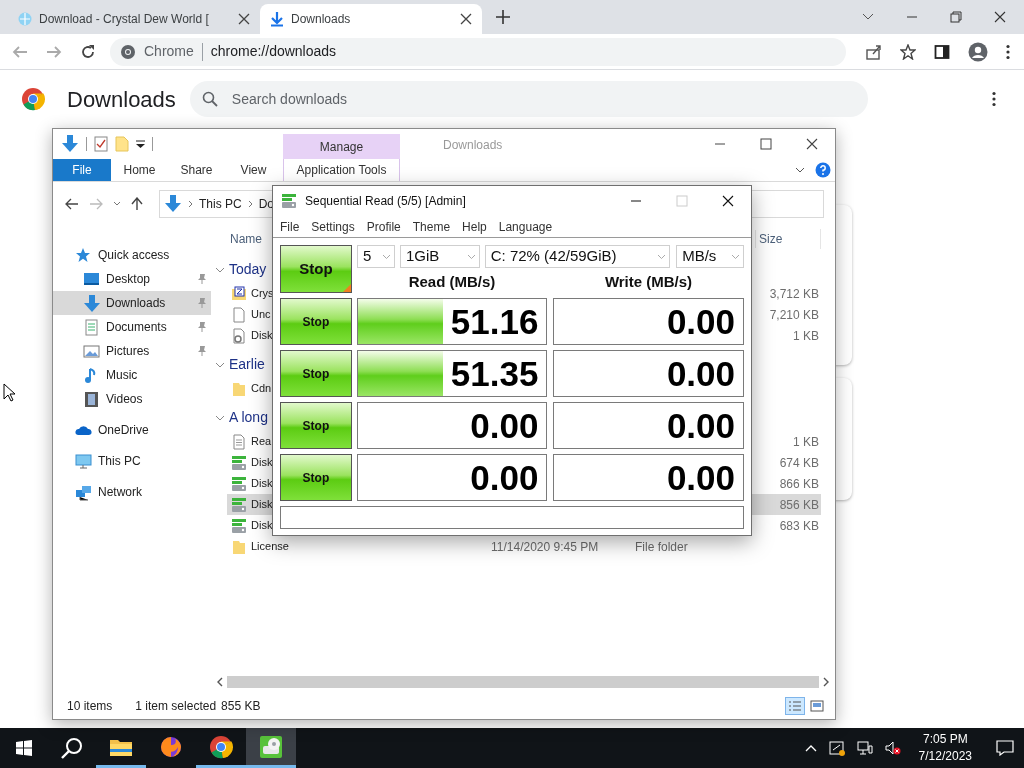 The image size is (1024, 768). Describe the element at coordinates (261, 389) in the screenshot. I see `file-name: Cdn` at that location.